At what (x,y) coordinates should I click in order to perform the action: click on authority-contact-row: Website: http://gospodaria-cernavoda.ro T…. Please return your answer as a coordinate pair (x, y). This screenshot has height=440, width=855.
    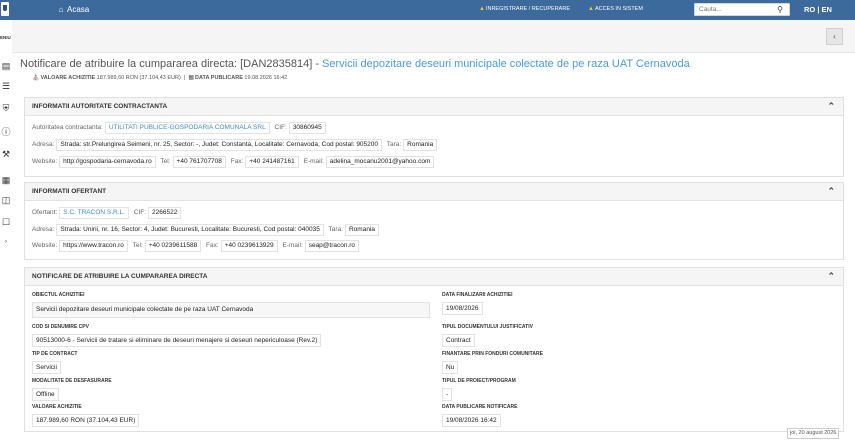
    Looking at the image, I should click on (234, 162).